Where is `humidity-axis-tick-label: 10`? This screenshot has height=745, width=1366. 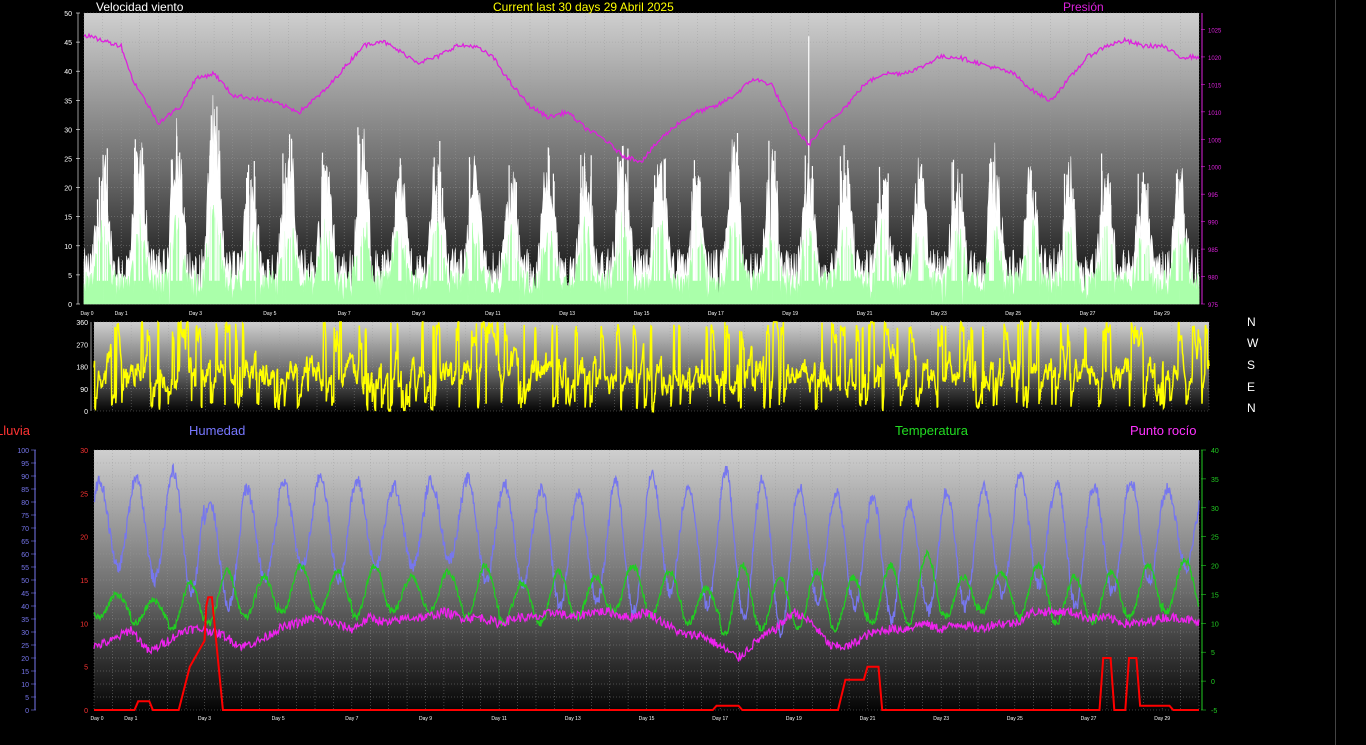
humidity-axis-tick-label: 10 is located at coordinates (25, 685).